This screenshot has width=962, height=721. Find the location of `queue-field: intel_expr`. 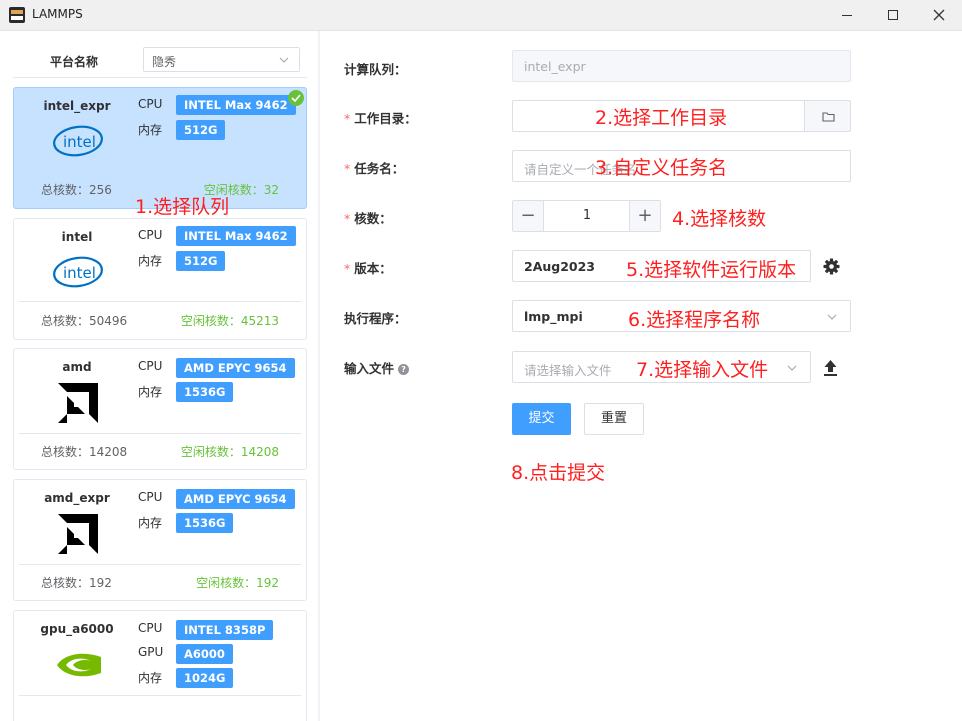

queue-field: intel_expr is located at coordinates (681, 66).